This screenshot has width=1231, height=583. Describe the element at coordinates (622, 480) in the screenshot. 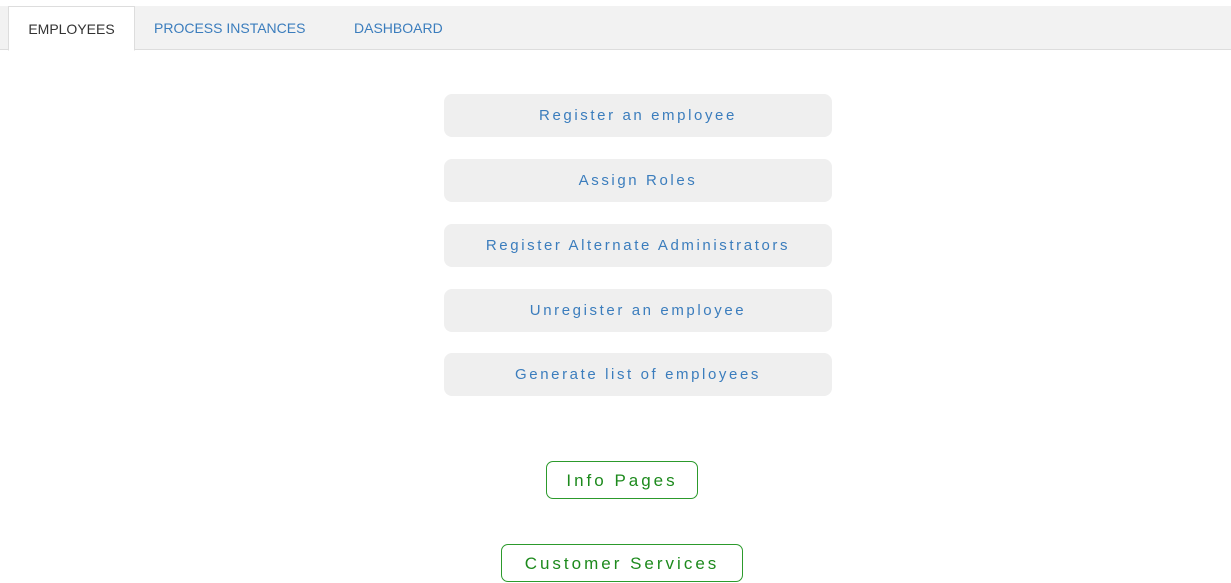

I see `info-pages-button: Info Pages` at that location.